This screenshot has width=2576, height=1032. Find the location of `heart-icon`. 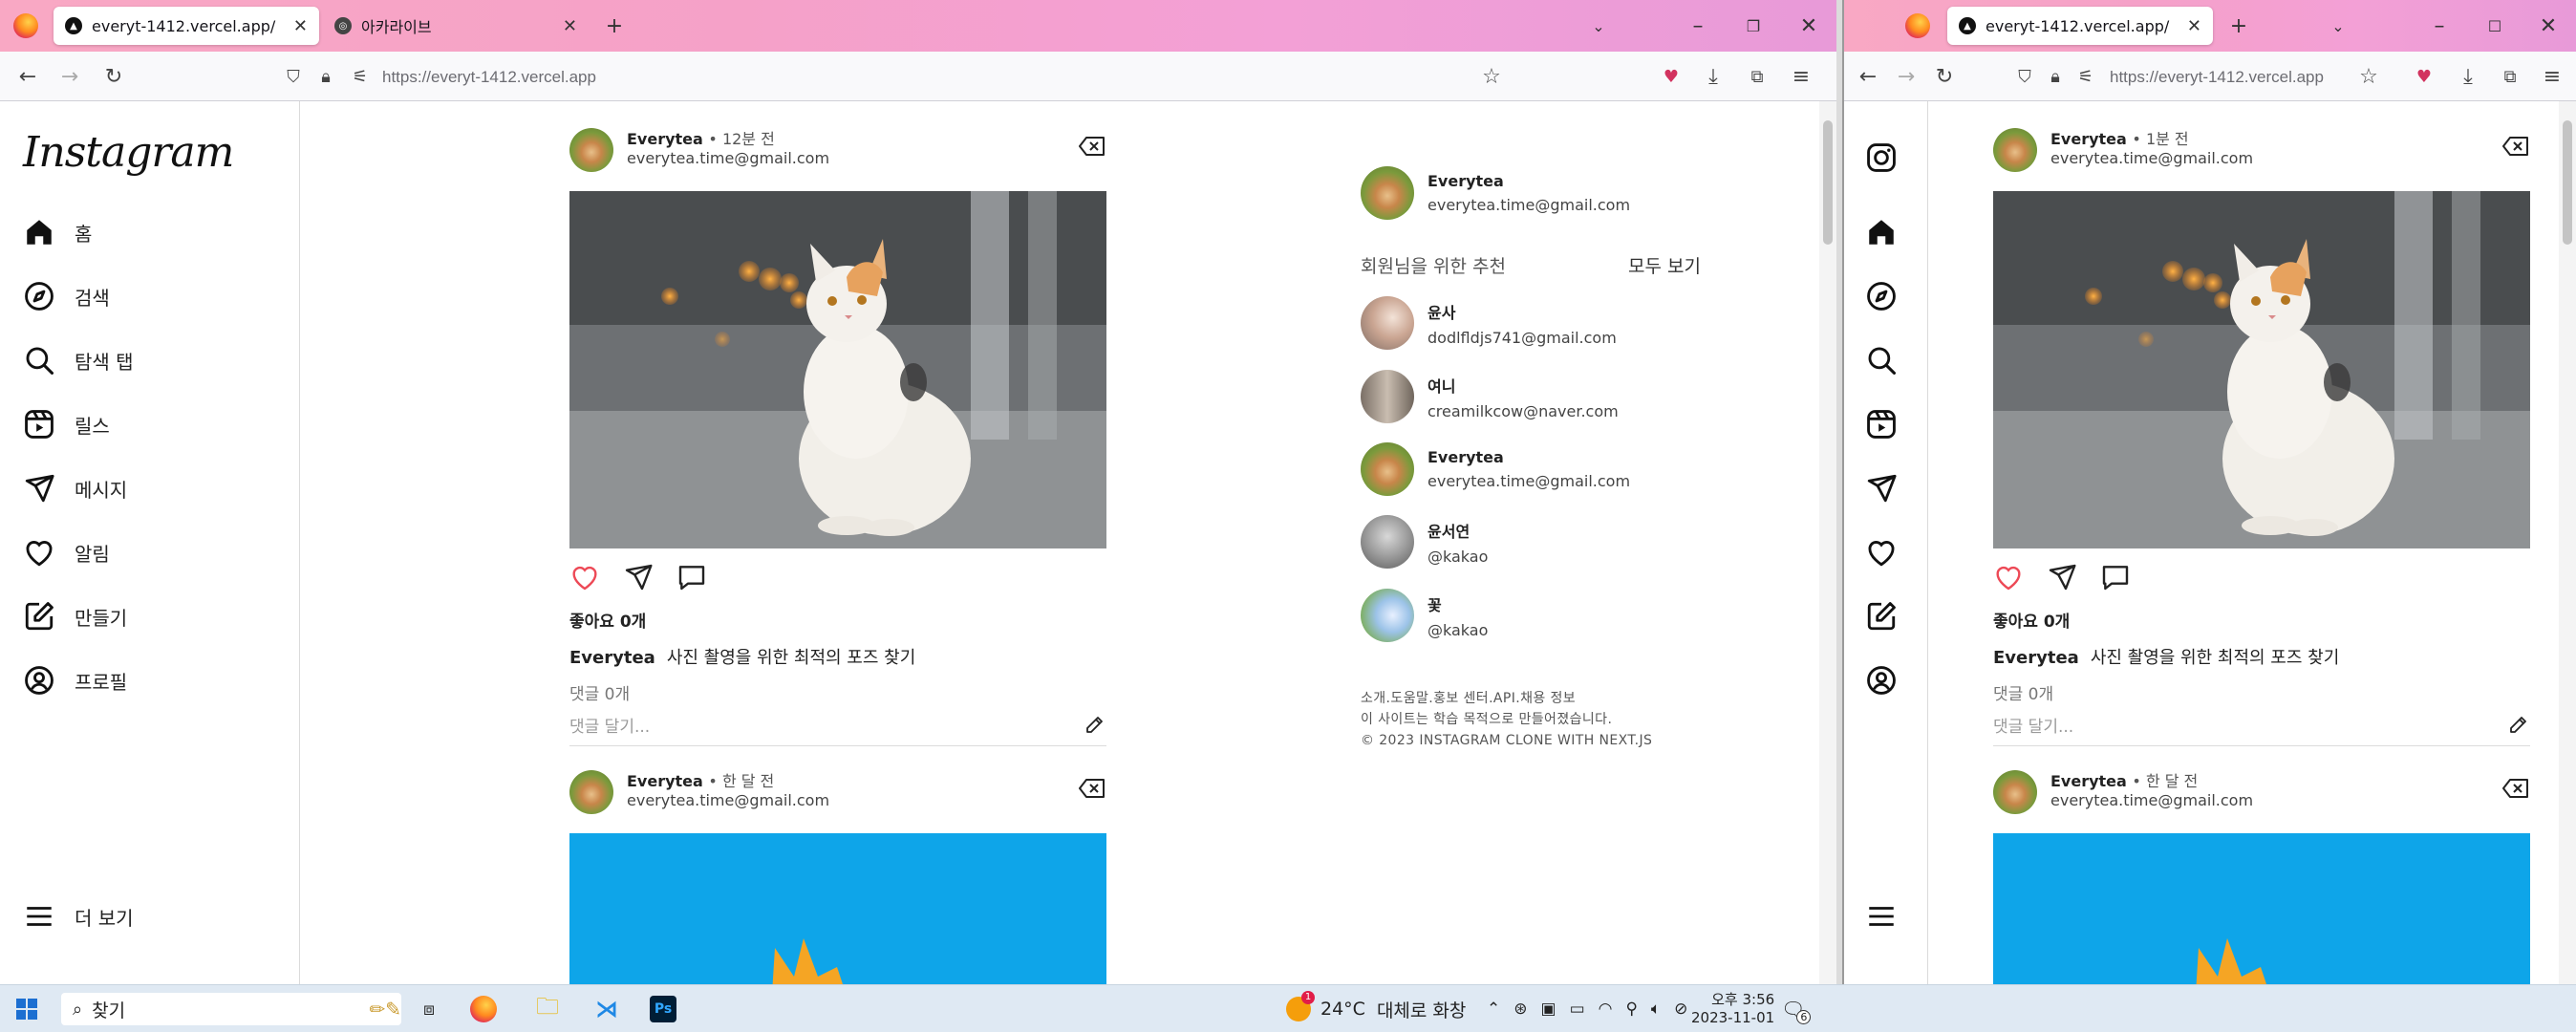

heart-icon is located at coordinates (1881, 553).